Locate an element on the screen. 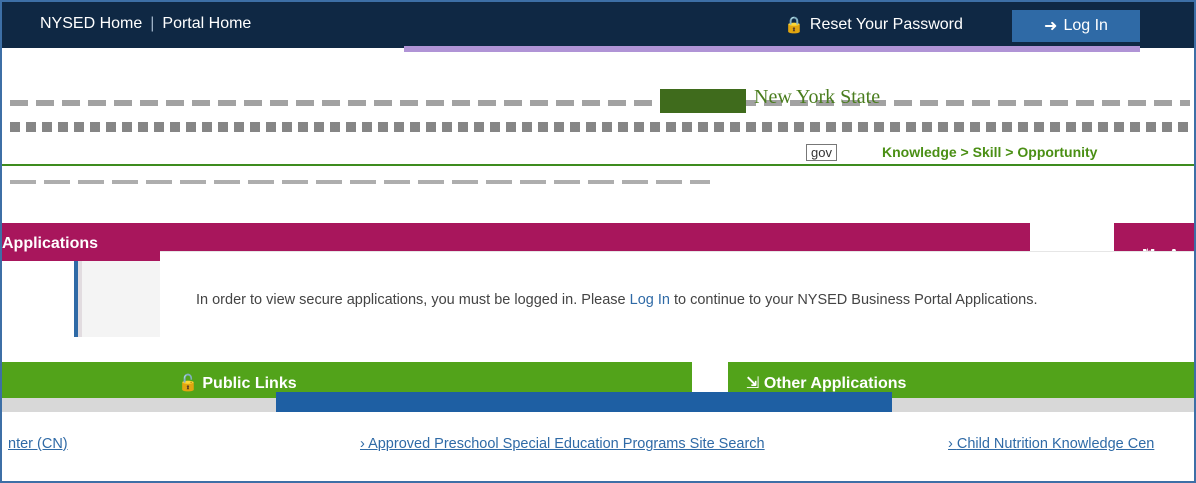 This screenshot has width=1196, height=483. unlock-icon: 🔓 is located at coordinates (188, 383).